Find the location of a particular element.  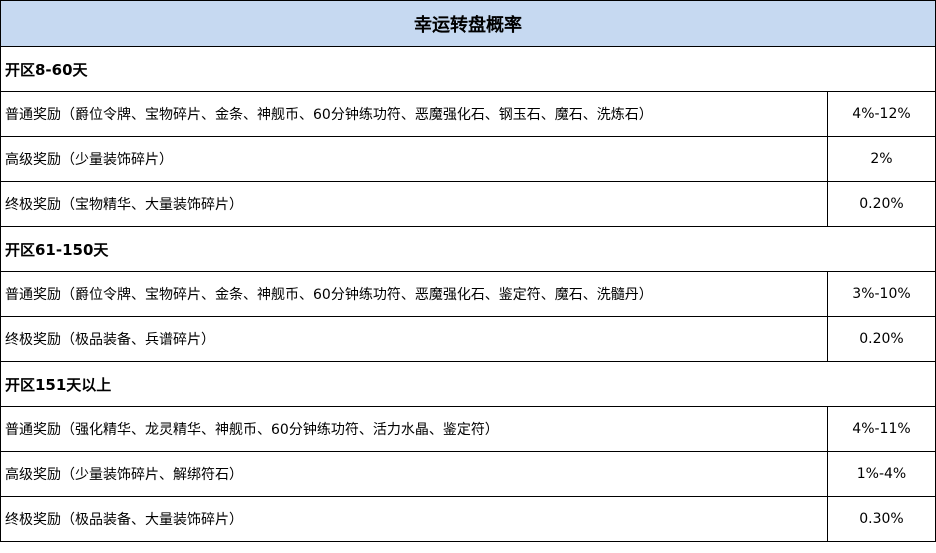

reward-label: 终极奖励（宝物精华、大量装饰碎片） is located at coordinates (414, 204).